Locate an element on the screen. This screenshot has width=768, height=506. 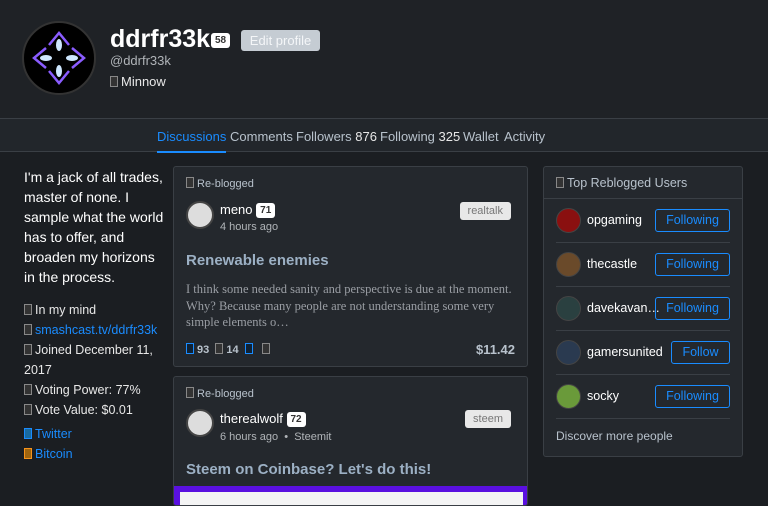
location-icon is located at coordinates (28, 309).